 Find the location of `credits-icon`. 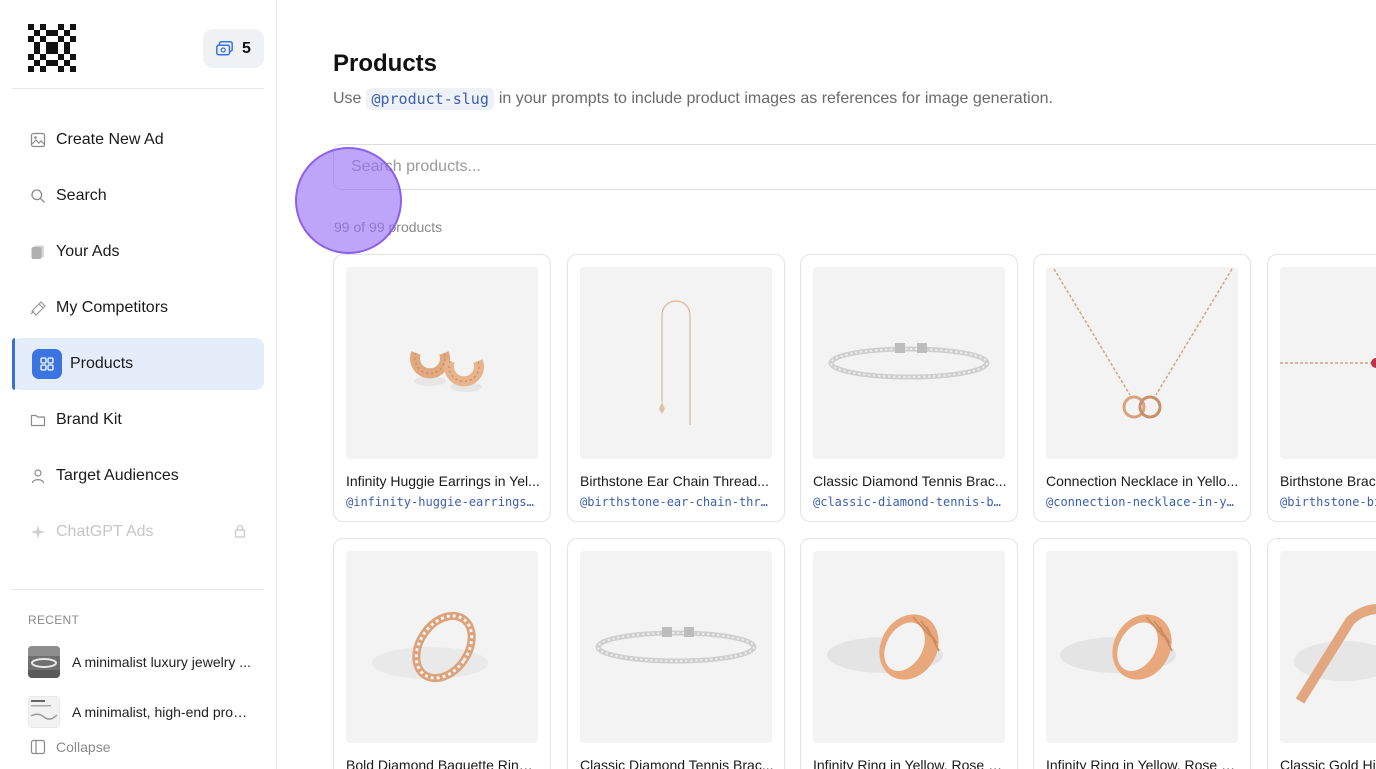

credits-icon is located at coordinates (224, 48).